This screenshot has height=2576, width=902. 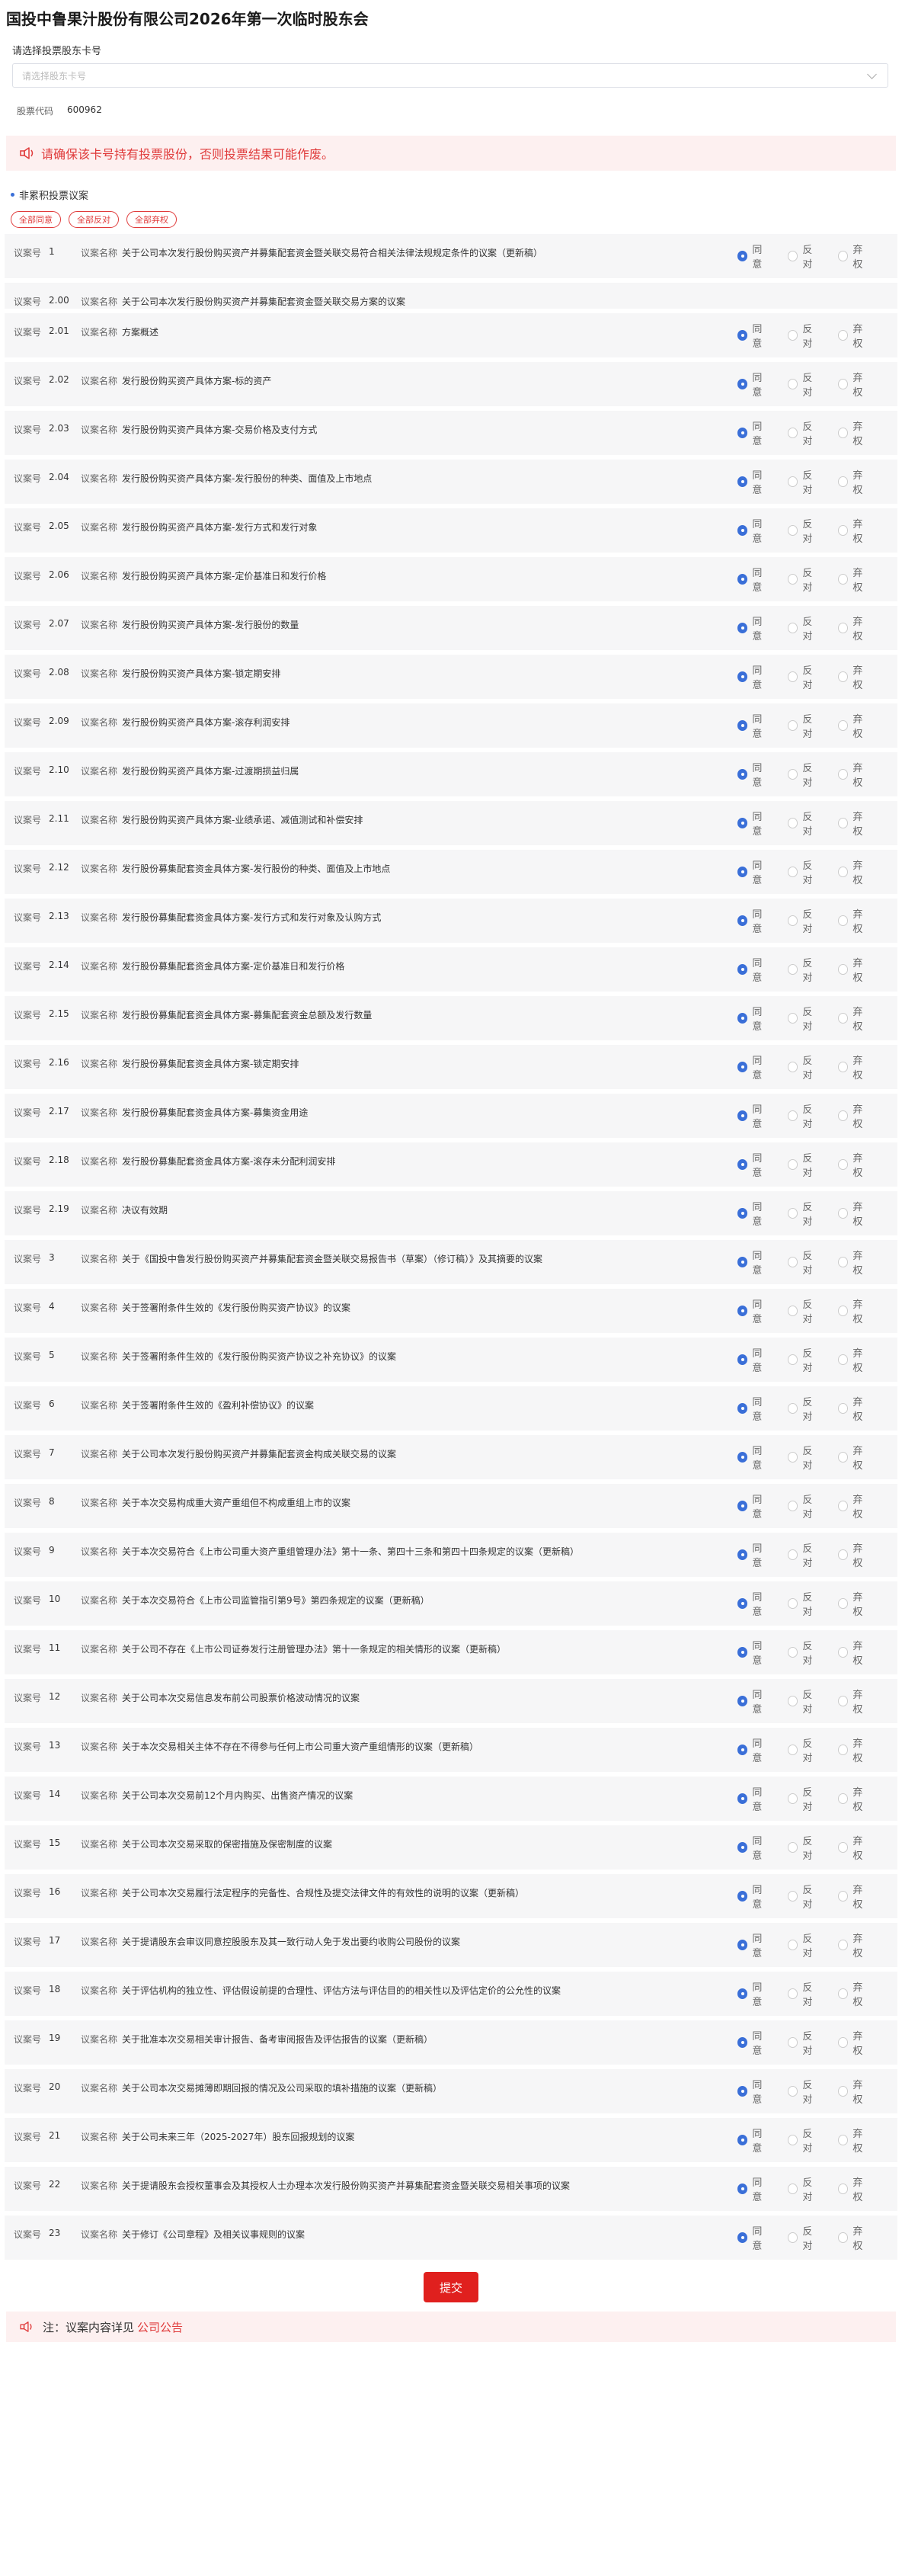 I want to click on submit-button: 提交, so click(x=451, y=2287).